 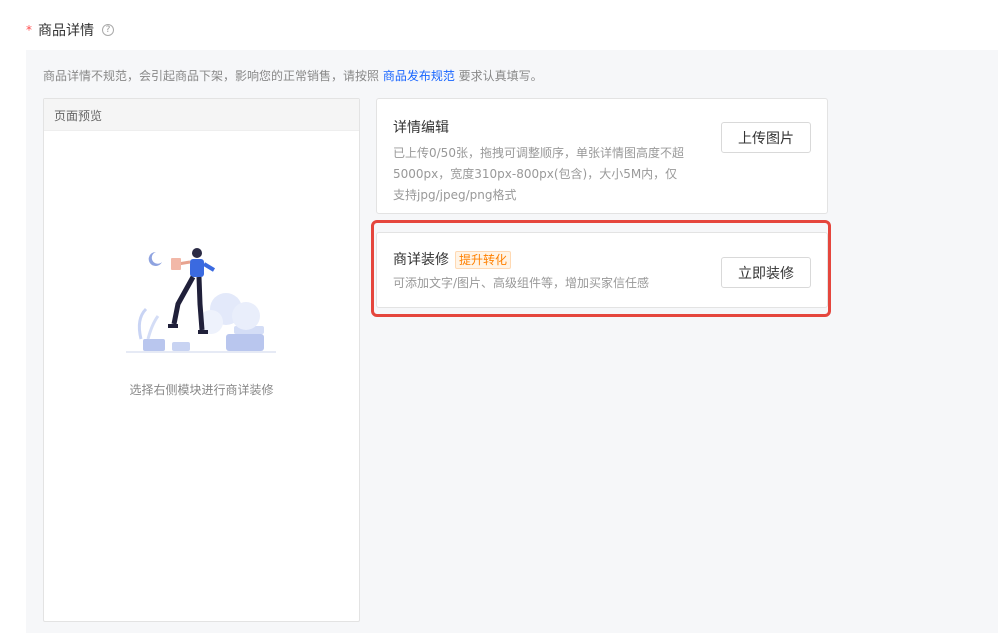 I want to click on empty-text: 选择右侧模块进行商详装修, so click(x=201, y=390).